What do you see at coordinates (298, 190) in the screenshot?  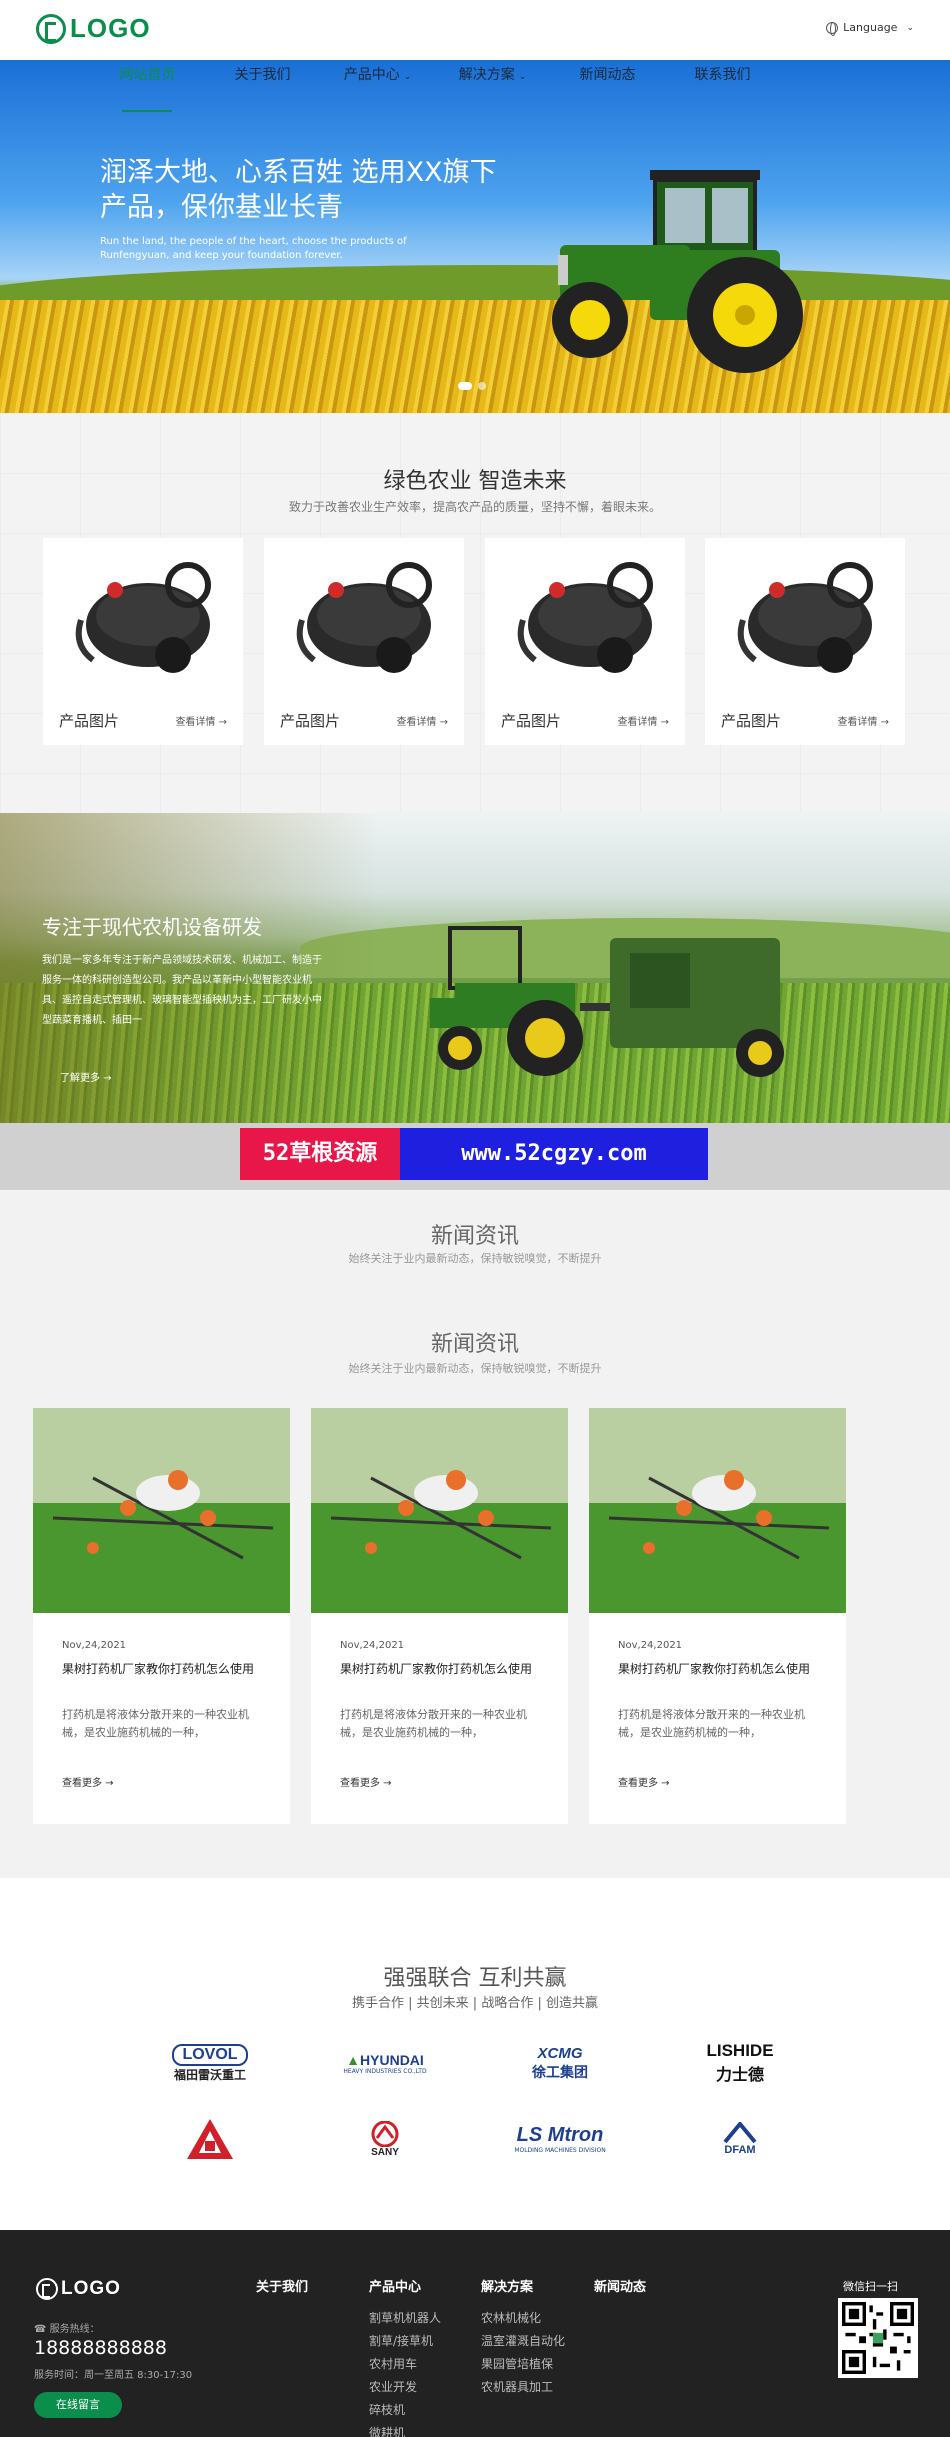 I see `hero-title: 润泽大地、心系百姓 选用XX旗下产品，保你基业长青` at bounding box center [298, 190].